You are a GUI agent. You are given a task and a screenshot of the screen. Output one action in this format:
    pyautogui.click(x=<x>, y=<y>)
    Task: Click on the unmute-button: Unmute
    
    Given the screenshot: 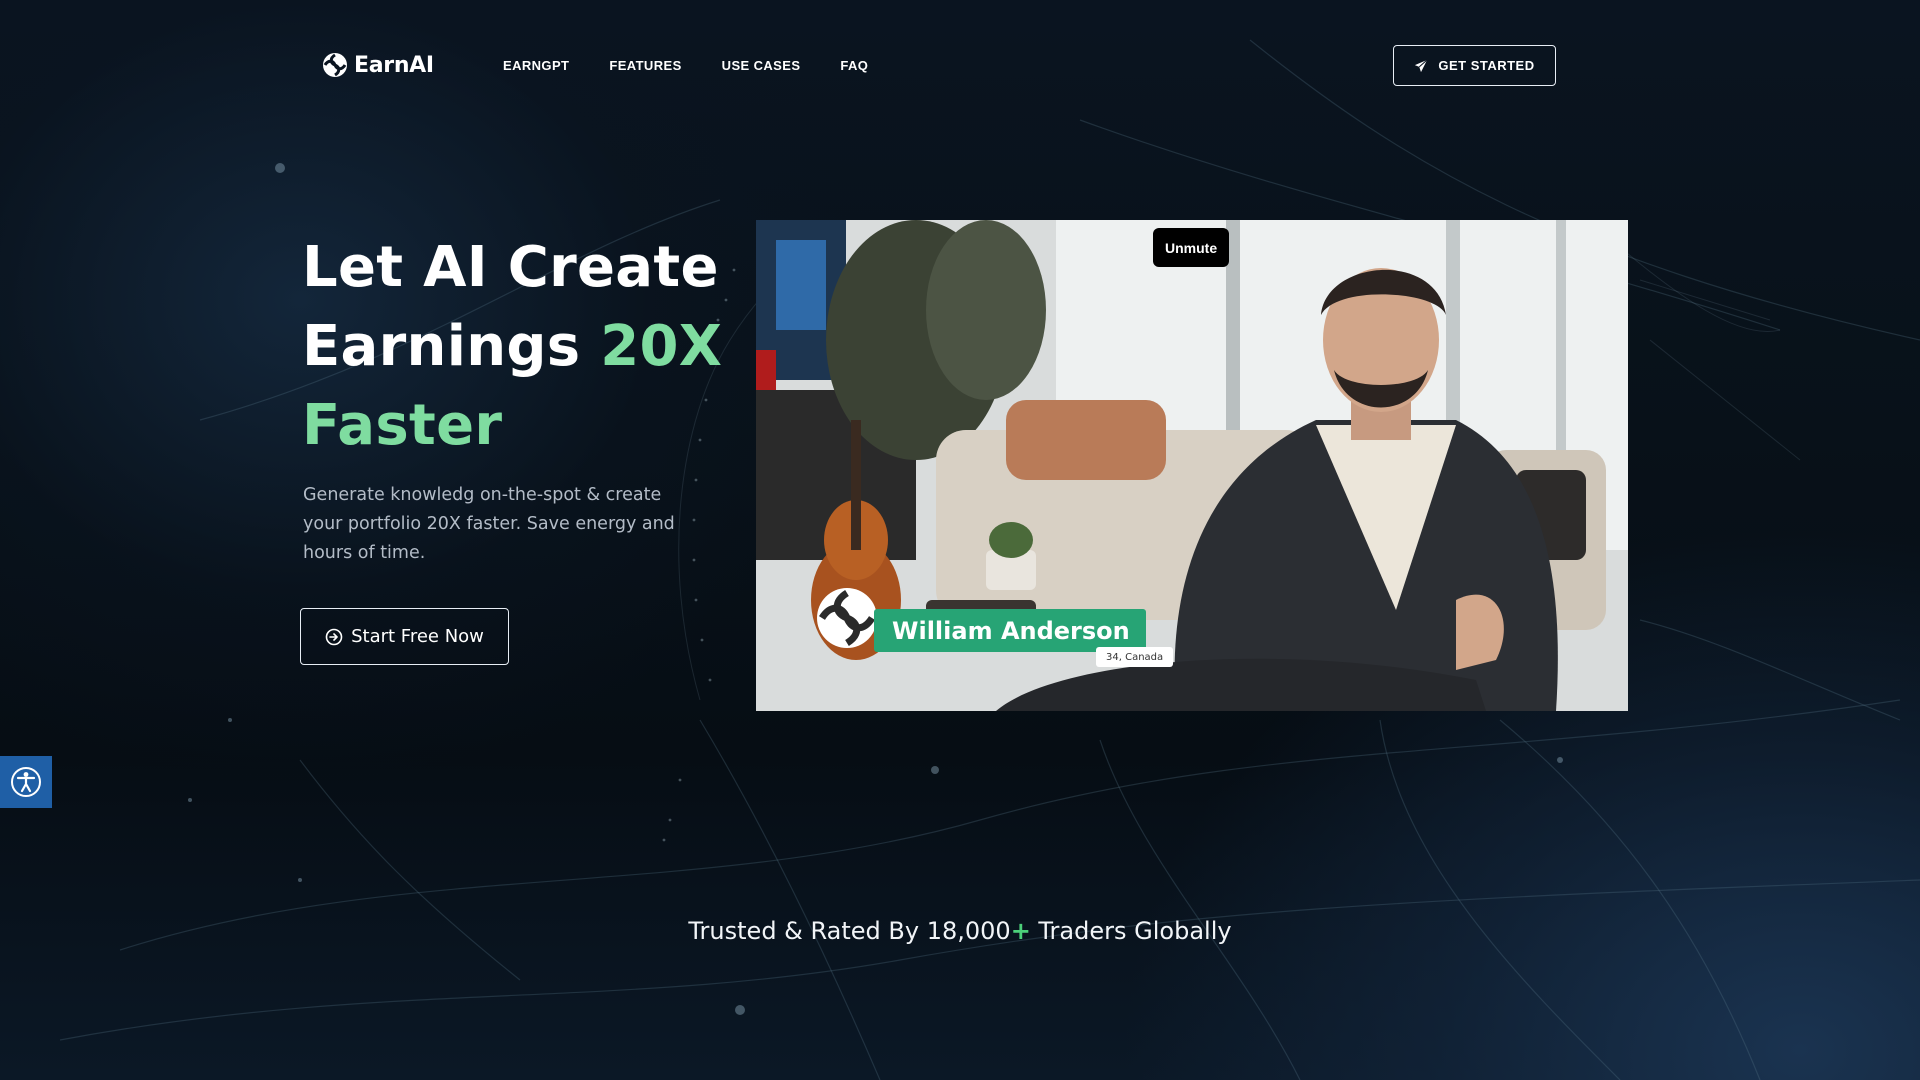 What is the action you would take?
    pyautogui.click(x=1191, y=247)
    